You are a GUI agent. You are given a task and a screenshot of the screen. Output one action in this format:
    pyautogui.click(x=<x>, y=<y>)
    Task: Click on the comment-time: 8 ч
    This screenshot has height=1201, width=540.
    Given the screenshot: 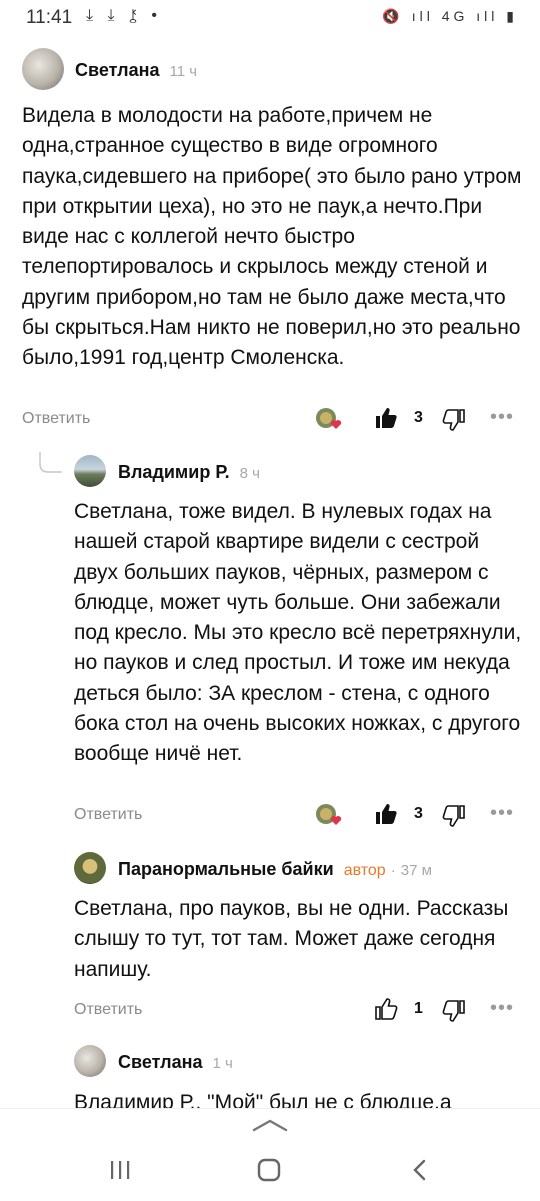 What is the action you would take?
    pyautogui.click(x=249, y=473)
    